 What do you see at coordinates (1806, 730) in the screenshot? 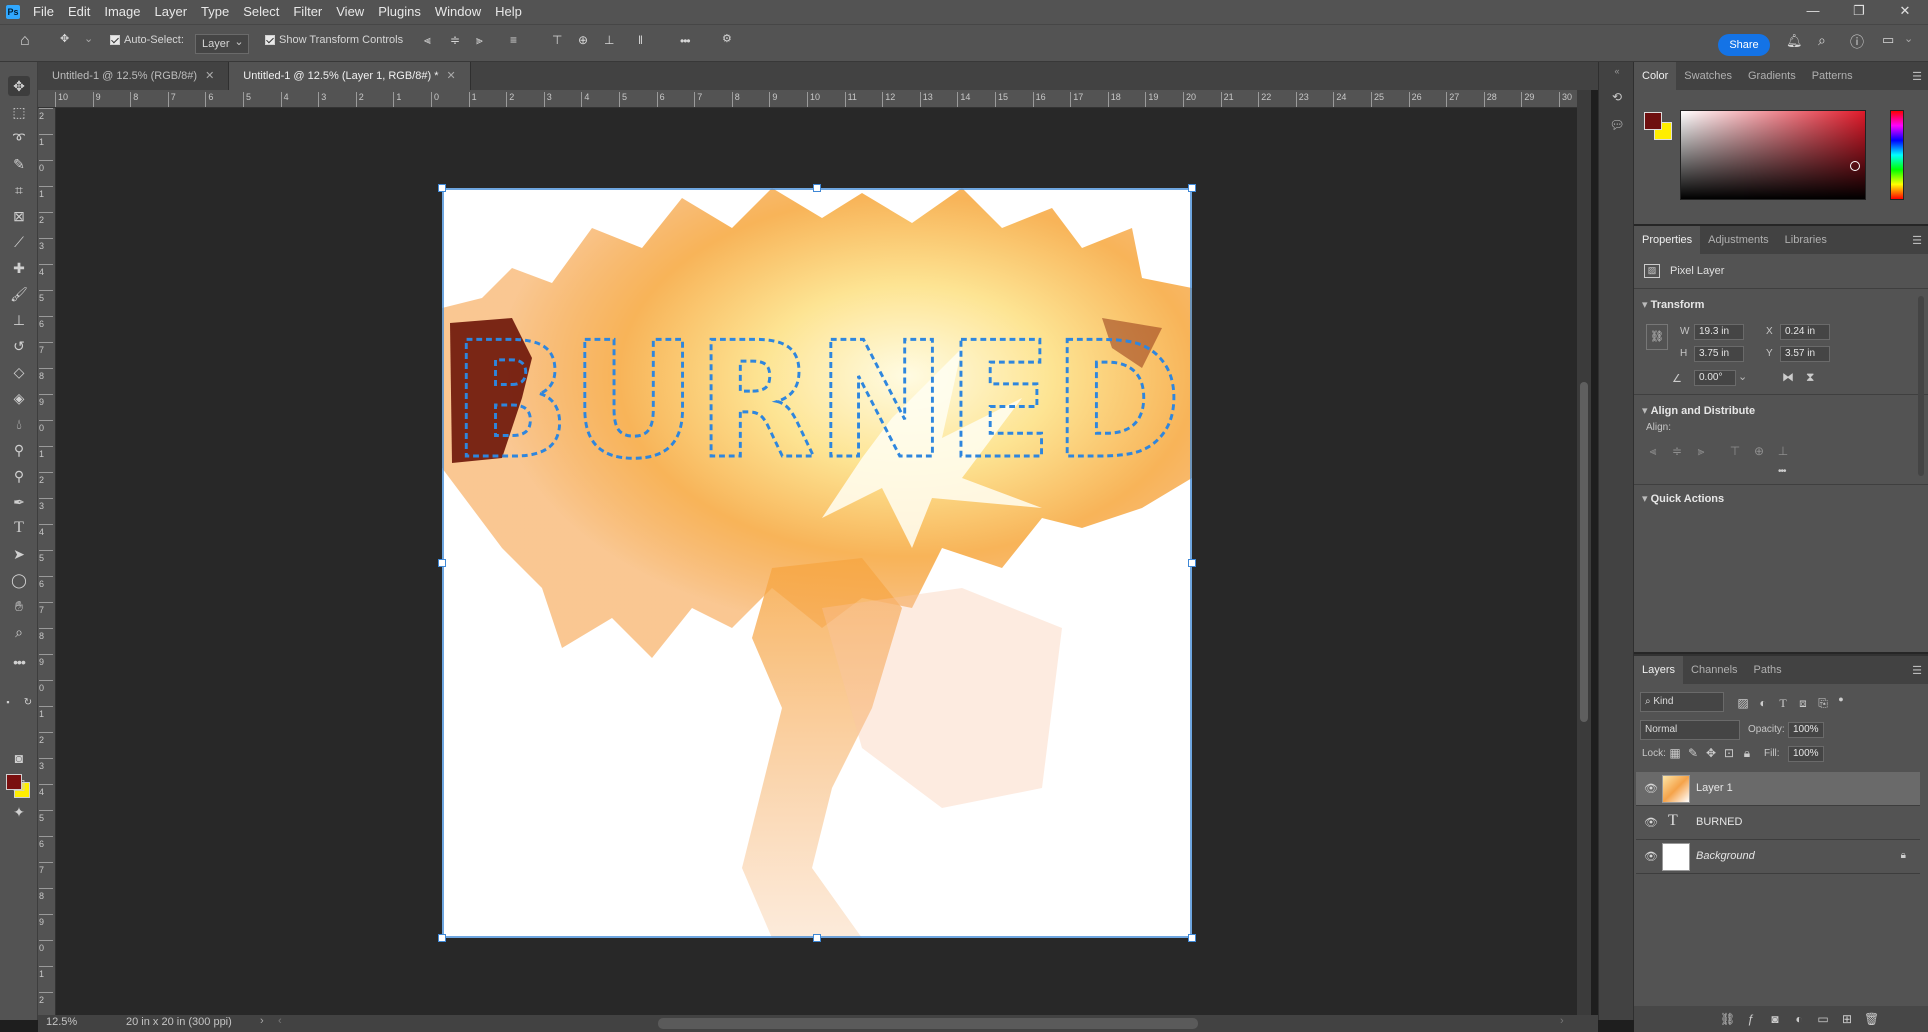
I see `opacity-field: 100%` at bounding box center [1806, 730].